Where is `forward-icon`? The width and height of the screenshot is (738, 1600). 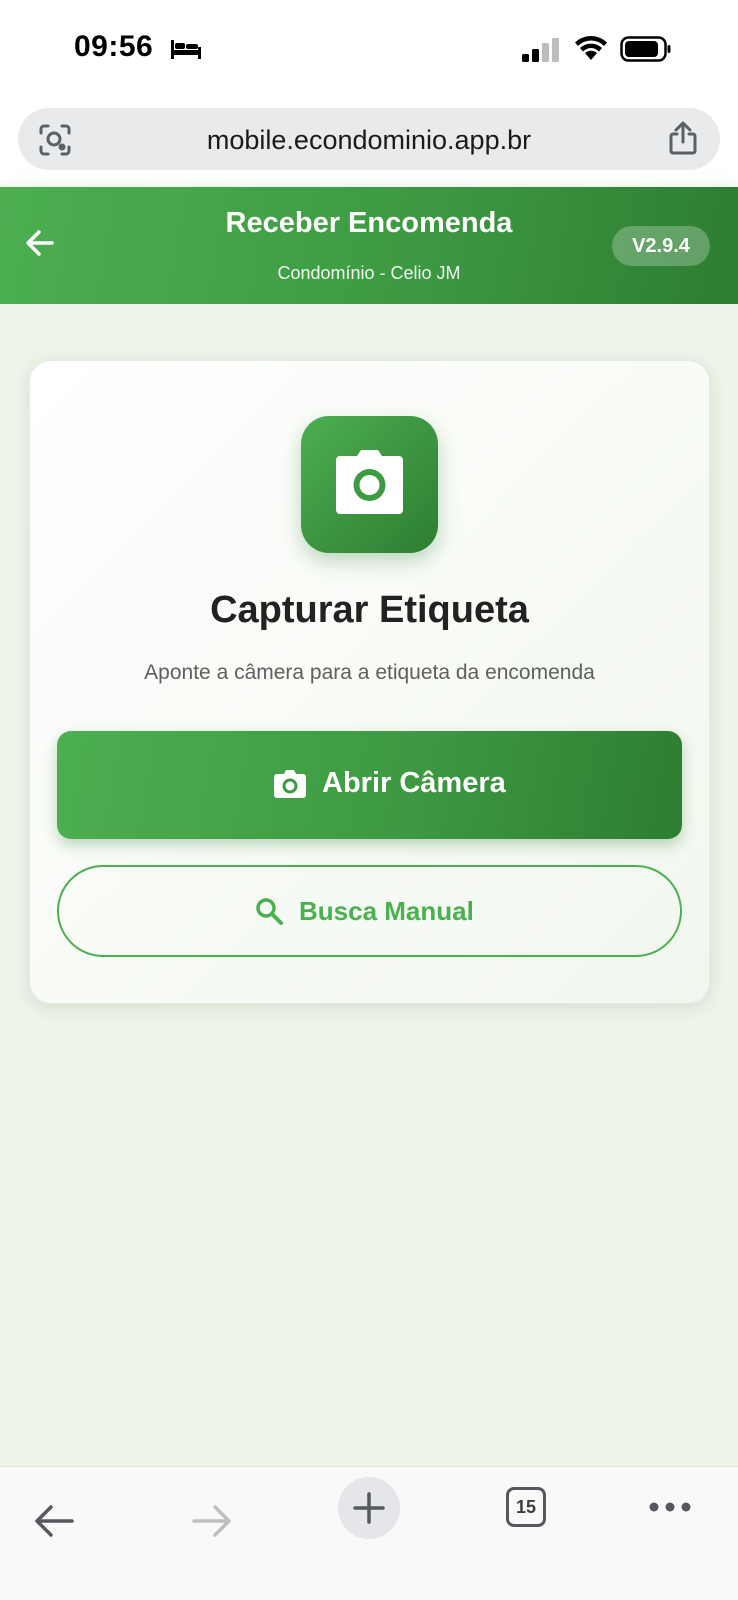
forward-icon is located at coordinates (212, 1521).